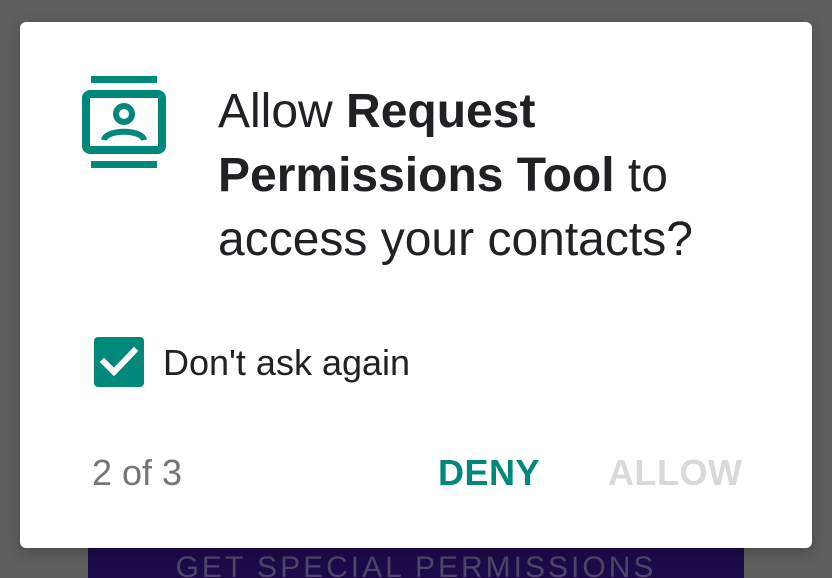 The image size is (832, 578). What do you see at coordinates (137, 472) in the screenshot?
I see `permission-counter: 2 of 3` at bounding box center [137, 472].